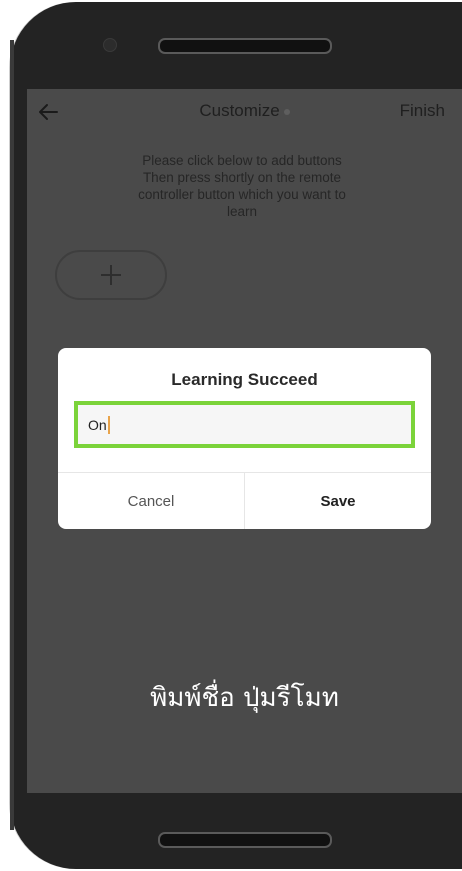 The image size is (462, 871). Describe the element at coordinates (242, 177) in the screenshot. I see `instructions-line: Then press shortly on the remote` at that location.